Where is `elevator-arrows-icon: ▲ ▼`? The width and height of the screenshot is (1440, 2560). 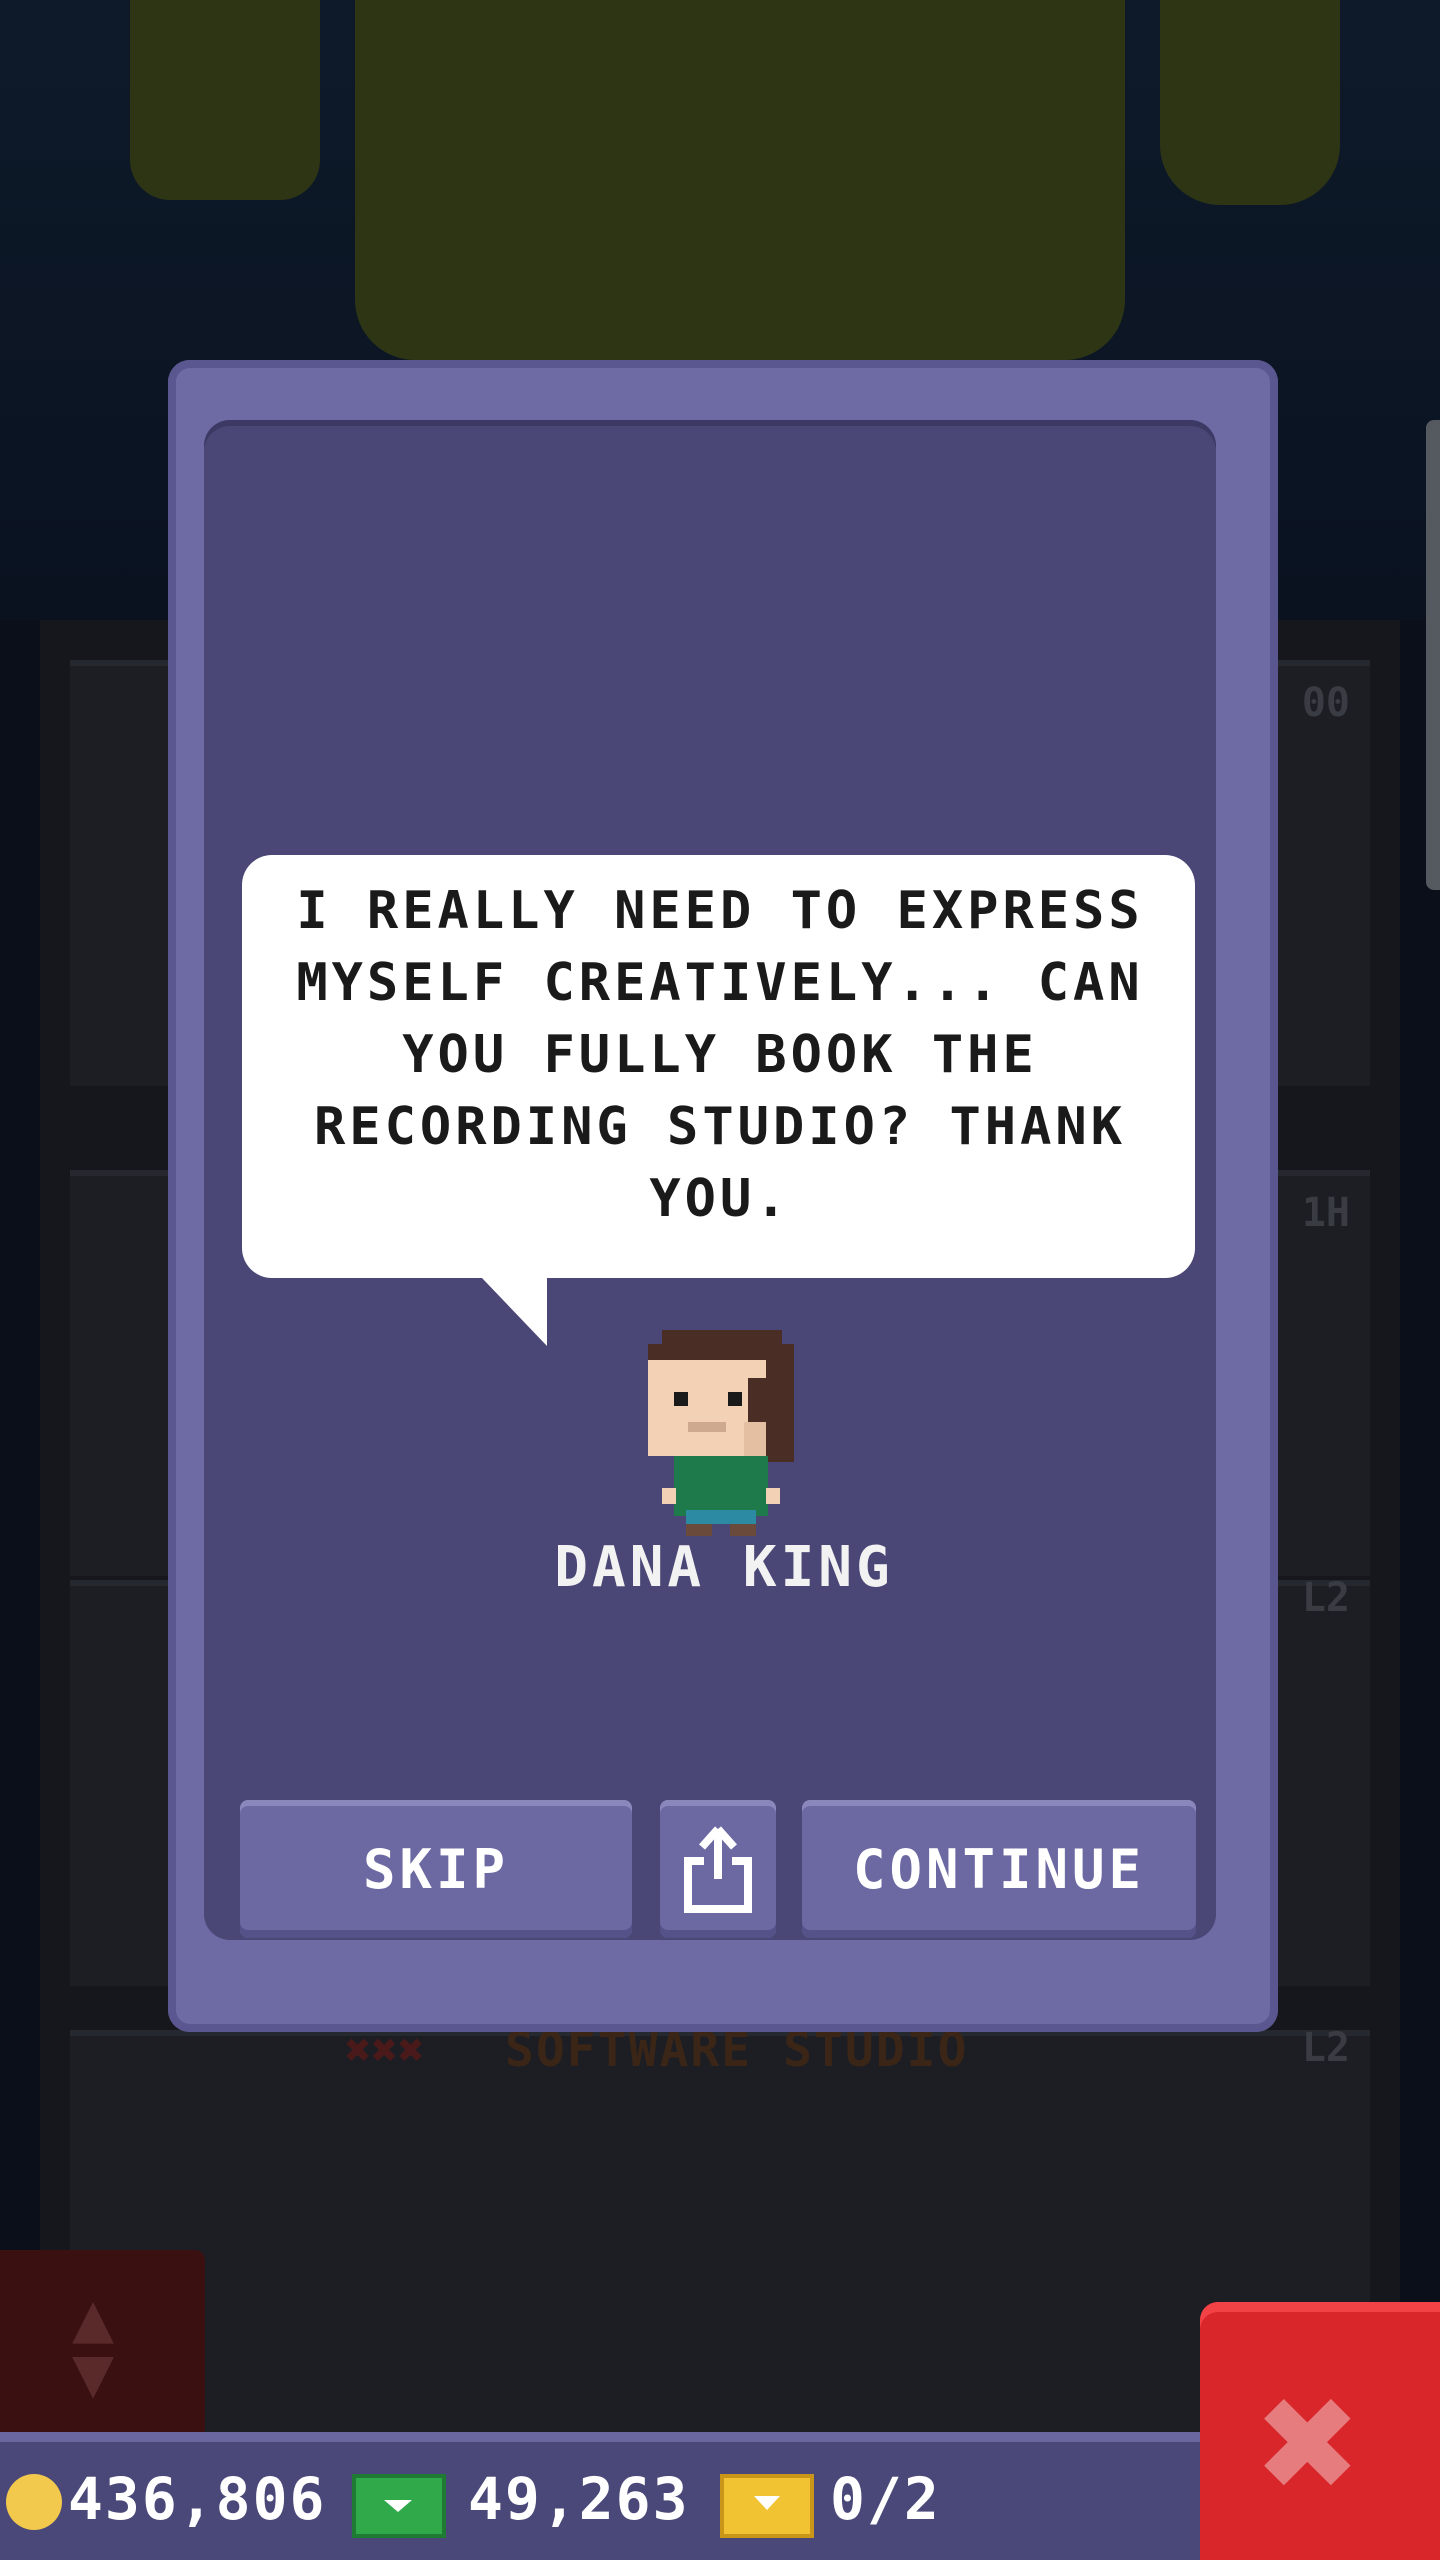
elevator-arrows-icon: ▲ ▼ is located at coordinates (93, 2344).